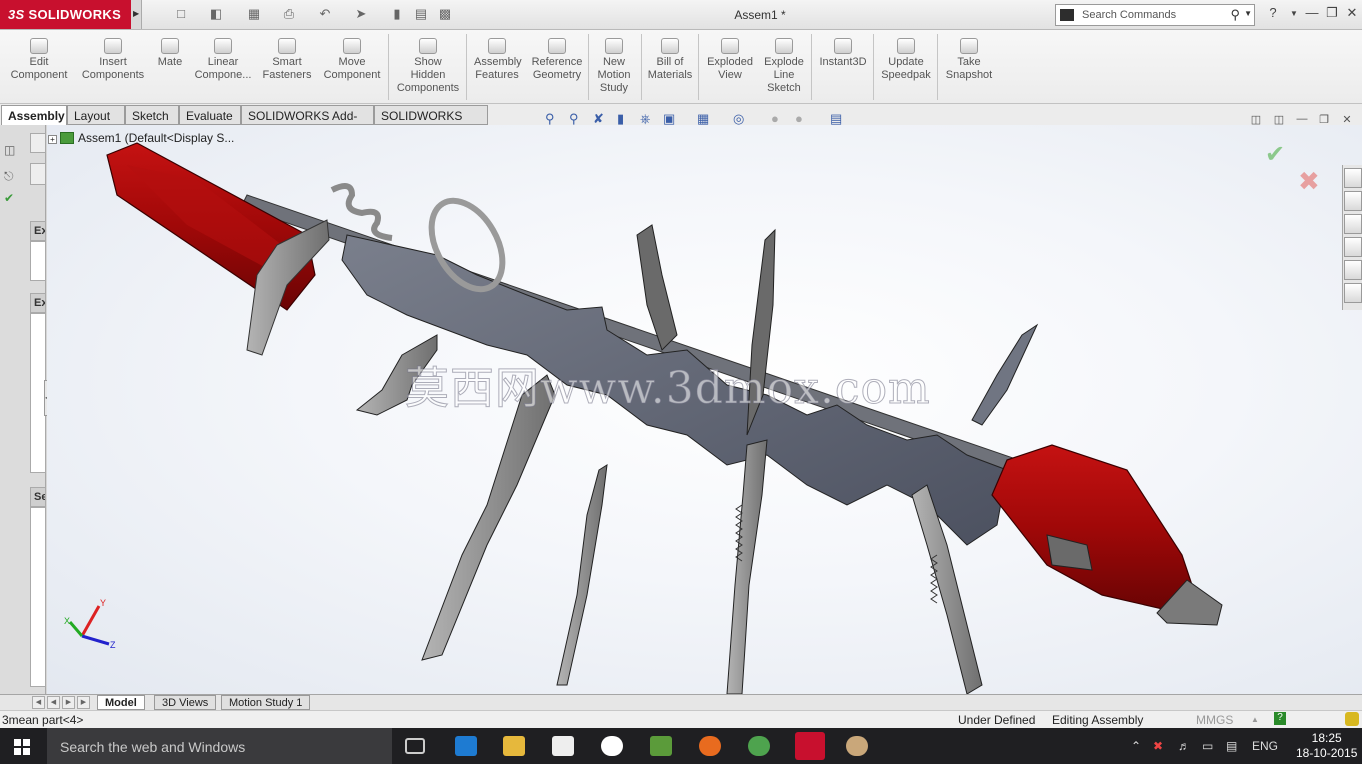 The width and height of the screenshot is (1362, 764). I want to click on cmd-reference-geometry-button: Reference Geometry, so click(557, 60).